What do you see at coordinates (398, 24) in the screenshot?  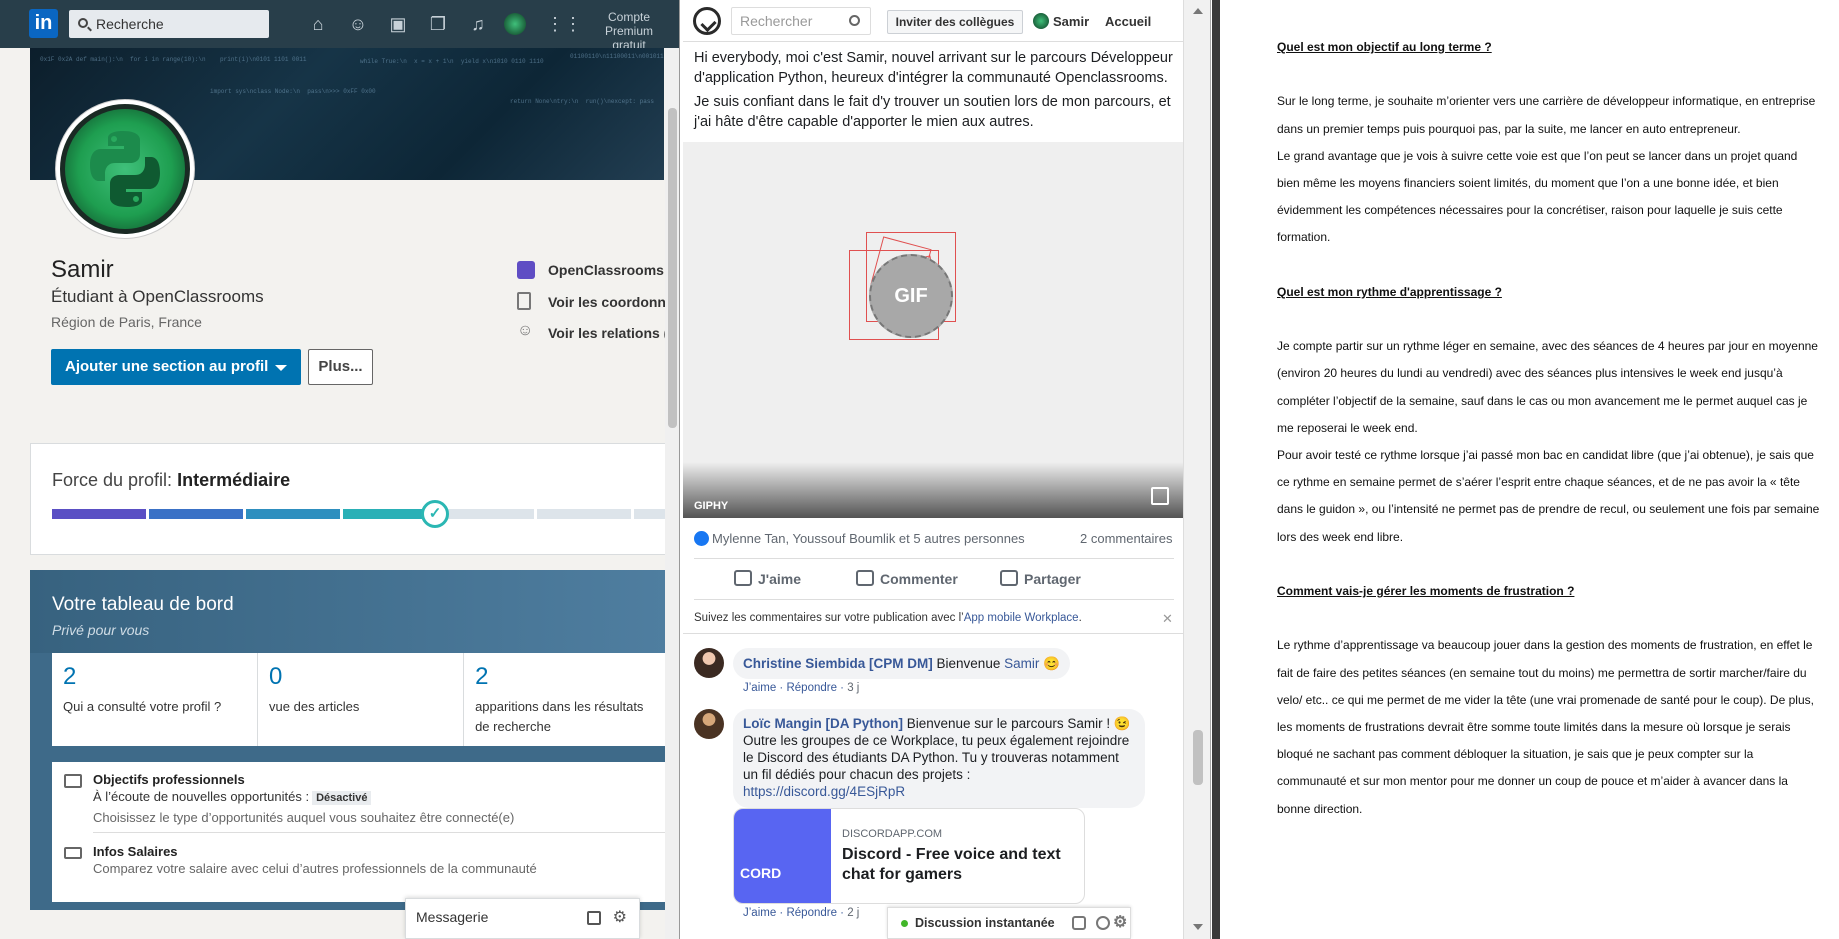 I see `jobs-icon: ▣` at bounding box center [398, 24].